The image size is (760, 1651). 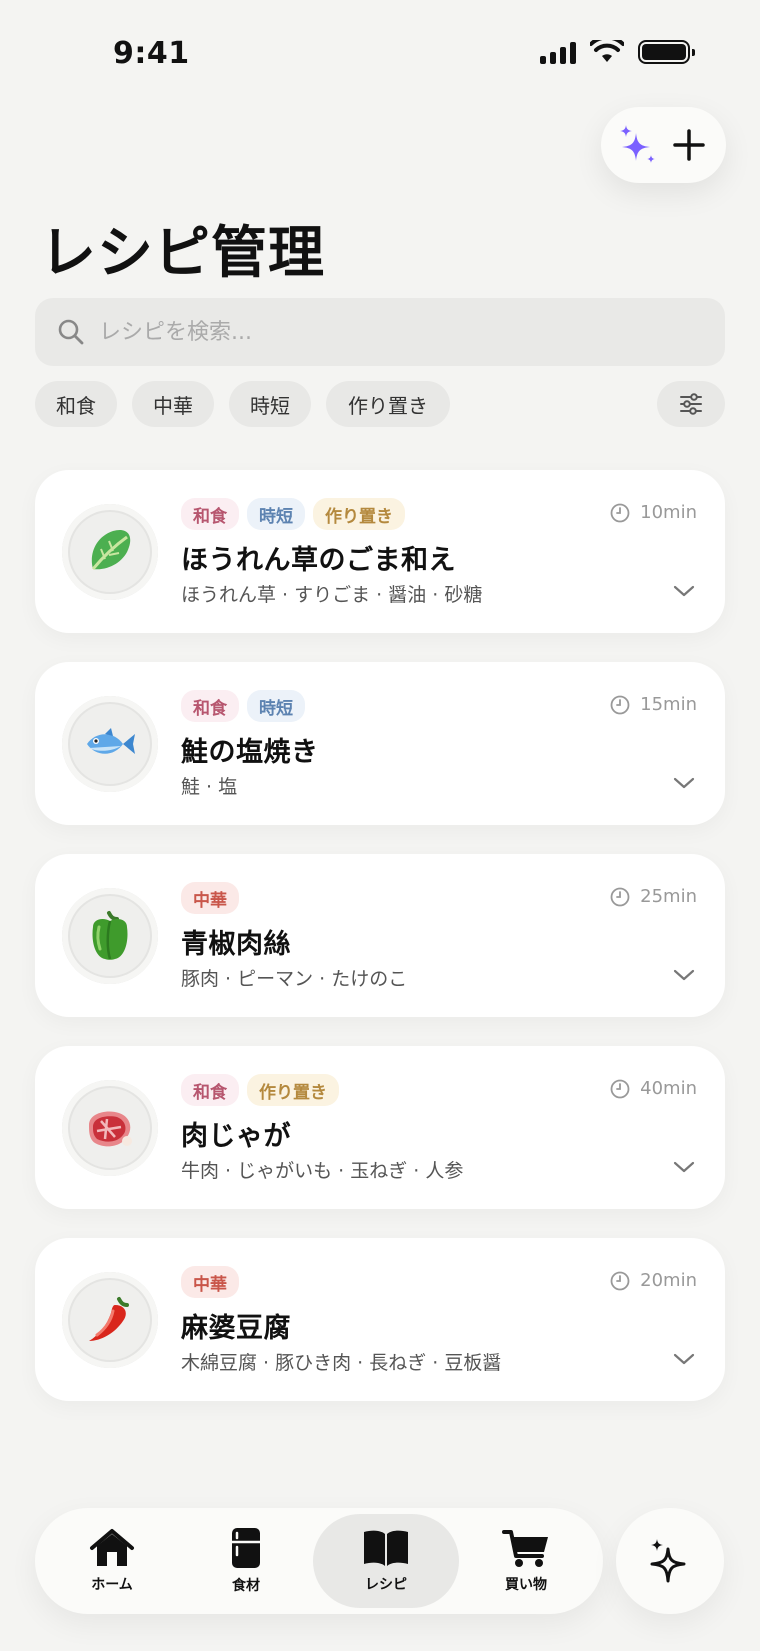 What do you see at coordinates (76, 404) in the screenshot?
I see `chip-washoku: 和食` at bounding box center [76, 404].